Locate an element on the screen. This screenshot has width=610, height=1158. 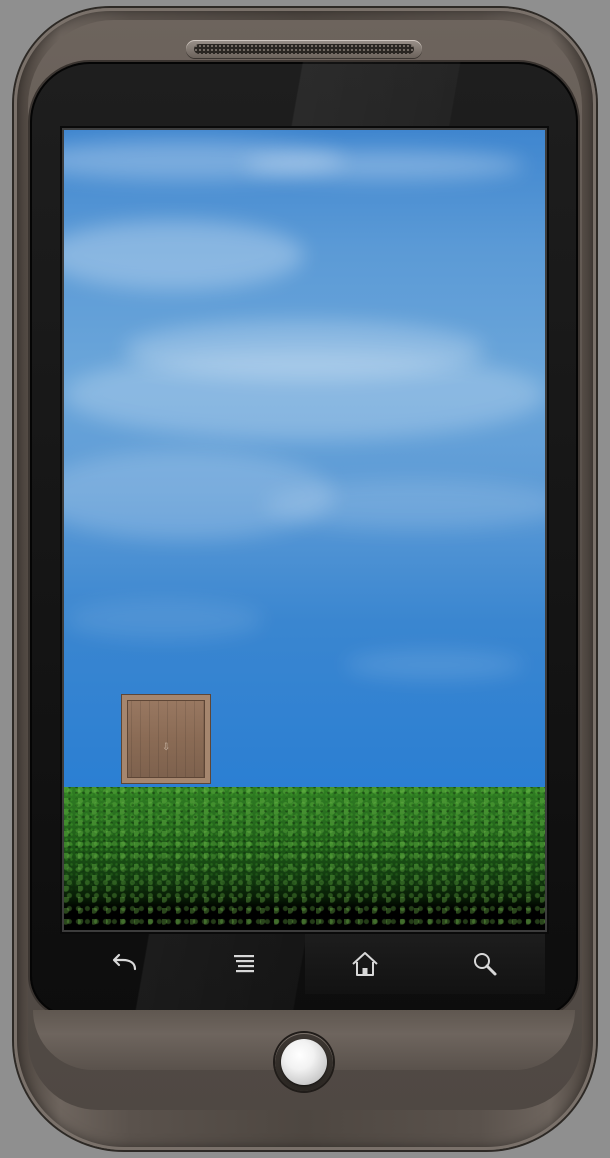
back-arrow-icon is located at coordinates (125, 962).